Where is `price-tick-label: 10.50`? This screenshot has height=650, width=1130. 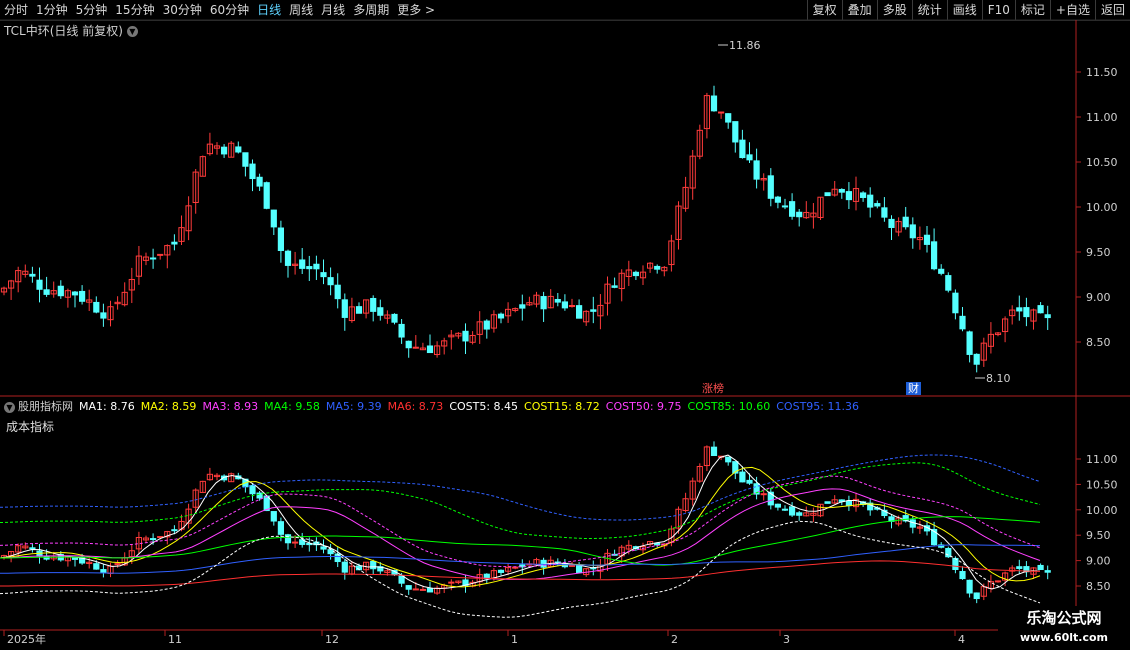
price-tick-label: 10.50 is located at coordinates (1102, 162).